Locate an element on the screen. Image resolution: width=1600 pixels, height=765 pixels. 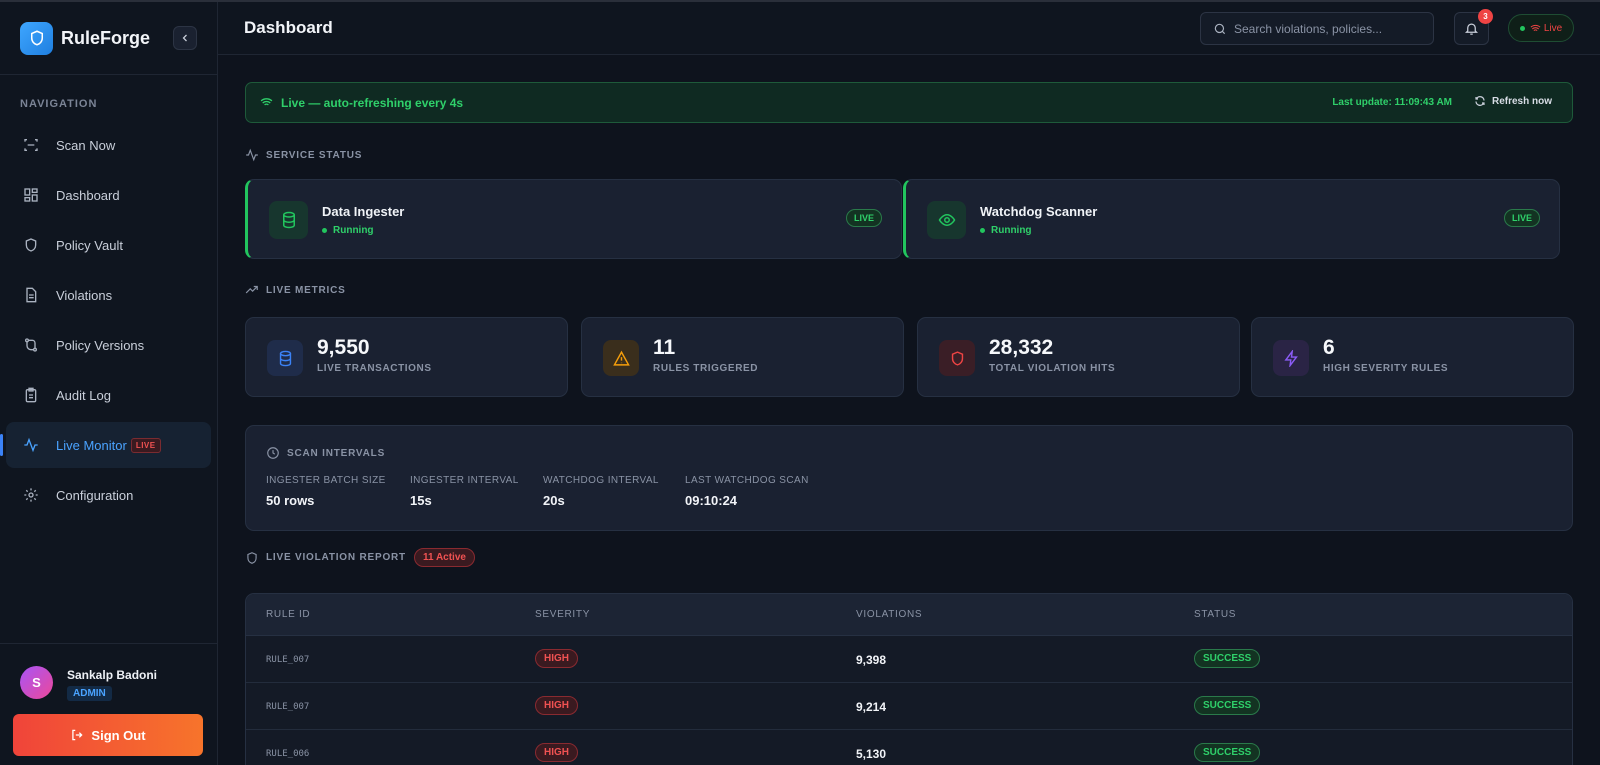
interval-label: LAST WATCHDOG SCAN is located at coordinates (747, 480).